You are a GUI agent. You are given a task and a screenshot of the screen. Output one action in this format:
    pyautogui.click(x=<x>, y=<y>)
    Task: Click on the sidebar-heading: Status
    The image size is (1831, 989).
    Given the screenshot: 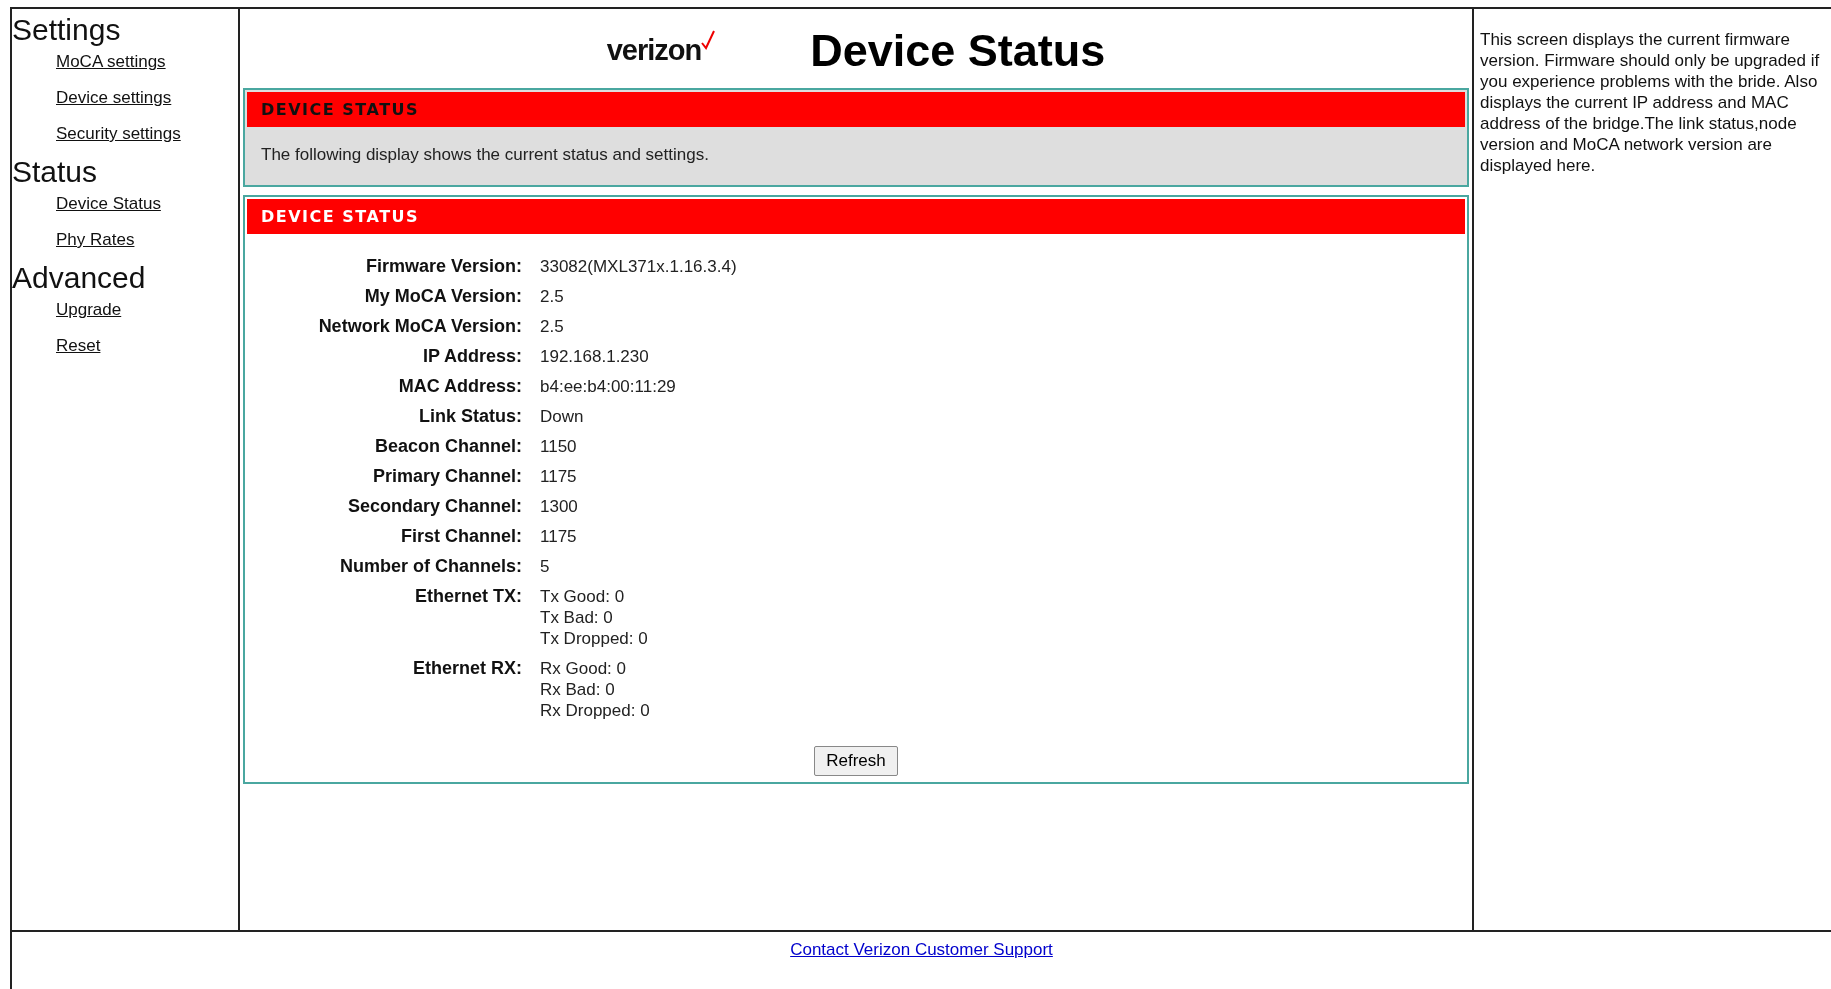 What is the action you would take?
    pyautogui.click(x=55, y=172)
    